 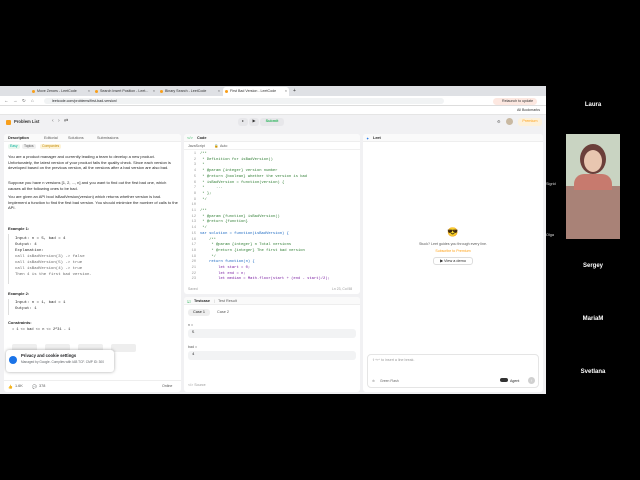 I want to click on editor-status: Saved Ln 23, Col 58, so click(x=272, y=290).